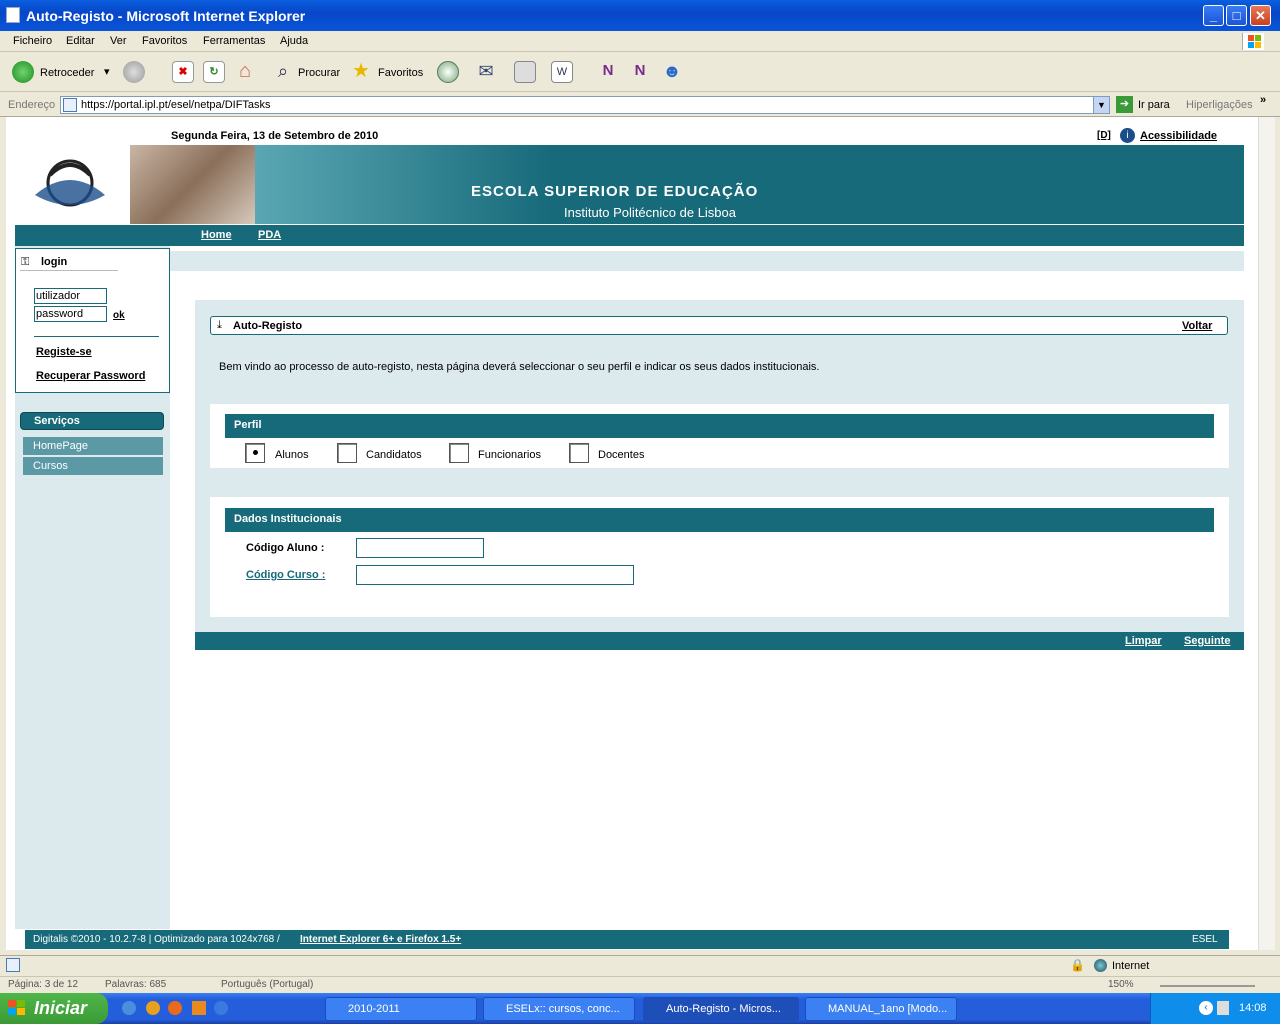 The width and height of the screenshot is (1280, 1024). What do you see at coordinates (486, 72) in the screenshot?
I see `mail-icon: ✉` at bounding box center [486, 72].